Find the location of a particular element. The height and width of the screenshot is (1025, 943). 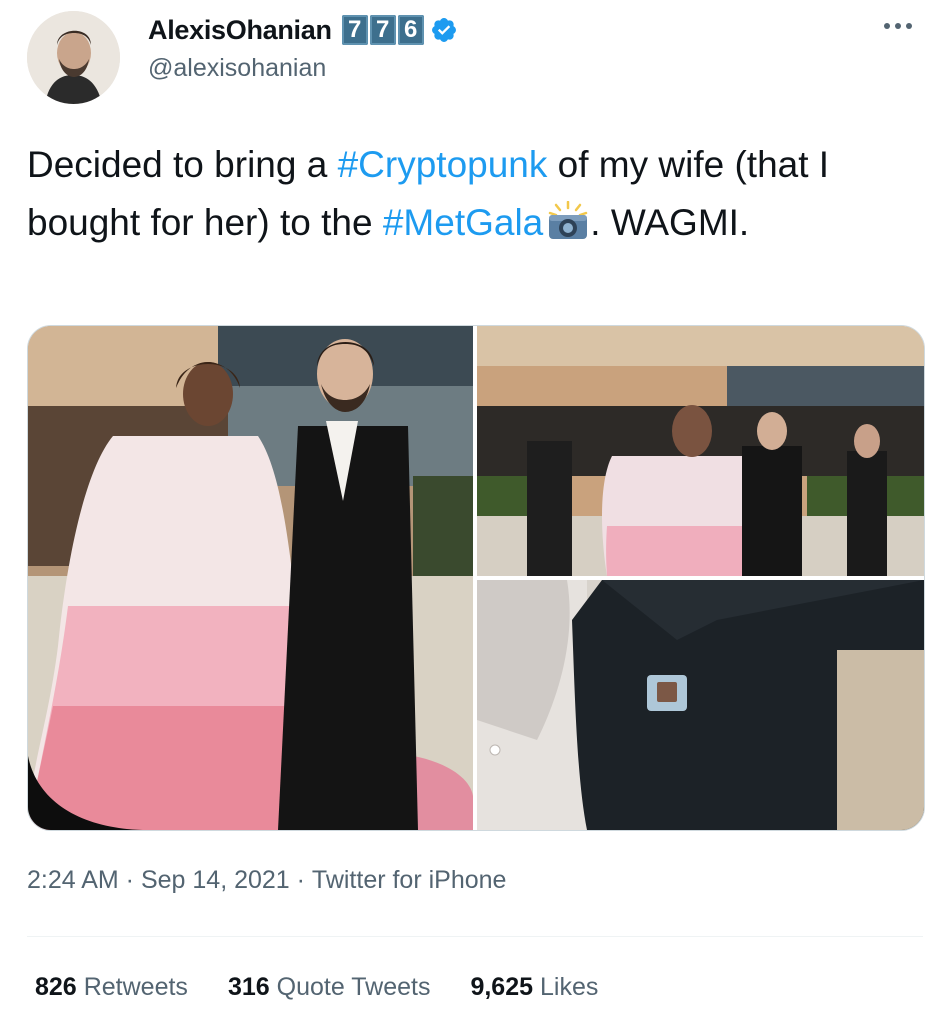

avatar is located at coordinates (73, 57).